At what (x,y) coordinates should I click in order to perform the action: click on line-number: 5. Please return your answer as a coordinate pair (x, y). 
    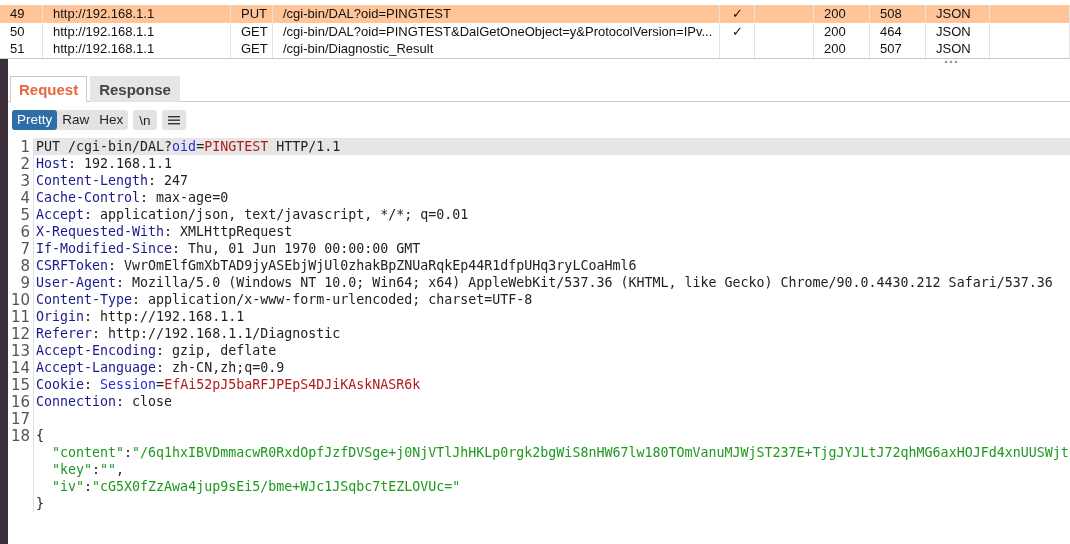
    Looking at the image, I should click on (25, 214).